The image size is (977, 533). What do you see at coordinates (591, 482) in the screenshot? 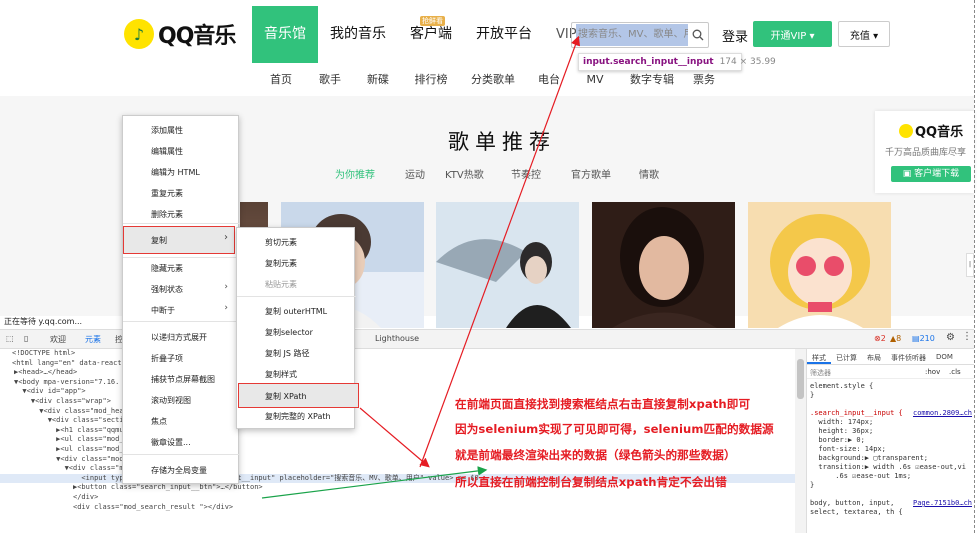
I see `annotation-line-4: 所以直接在前端控制台复制结点xpath肯定不会出错` at bounding box center [591, 482].